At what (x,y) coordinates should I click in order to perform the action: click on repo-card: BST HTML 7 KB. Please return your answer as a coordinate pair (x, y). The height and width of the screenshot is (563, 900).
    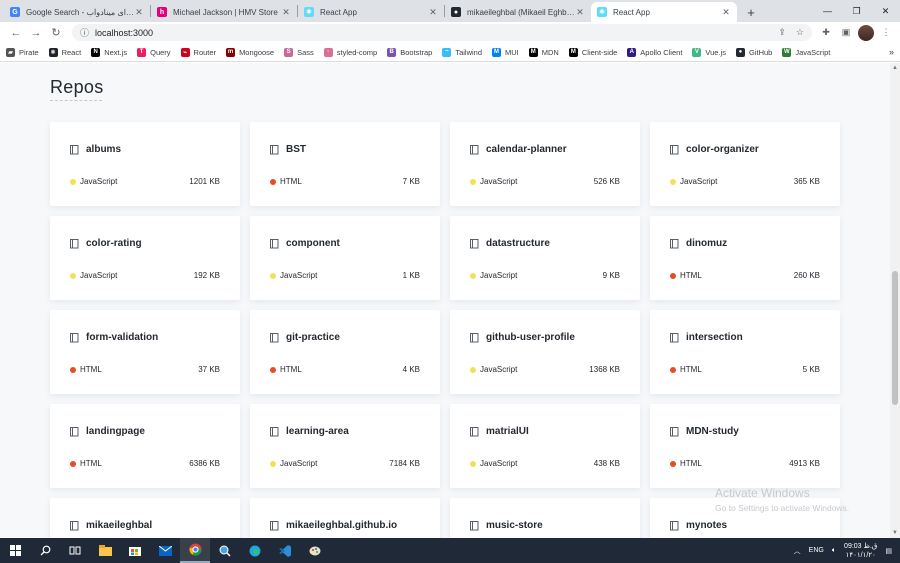
    Looking at the image, I should click on (345, 164).